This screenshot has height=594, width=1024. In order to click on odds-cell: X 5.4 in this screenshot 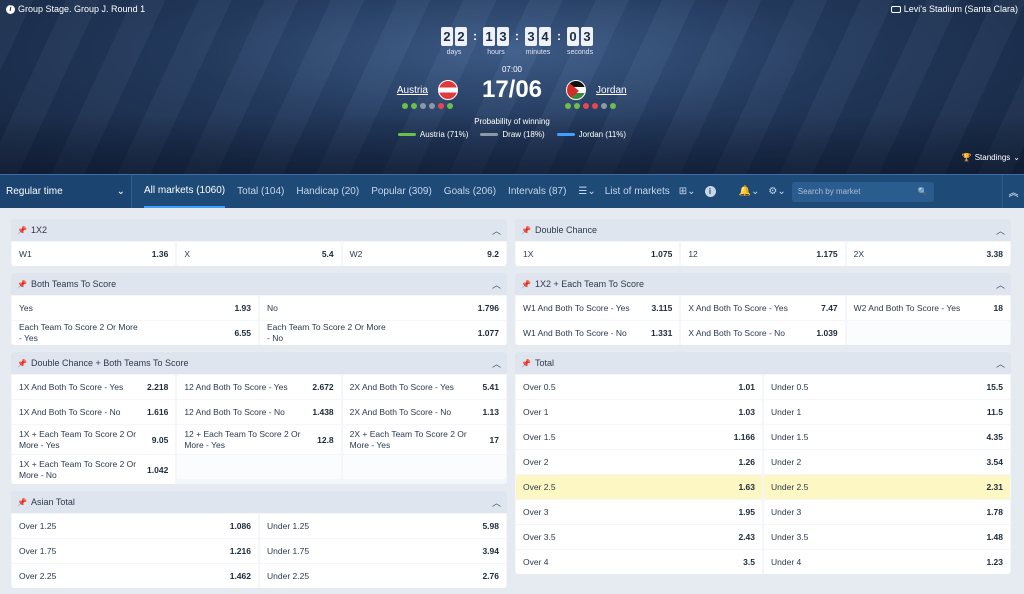, I will do `click(259, 254)`.